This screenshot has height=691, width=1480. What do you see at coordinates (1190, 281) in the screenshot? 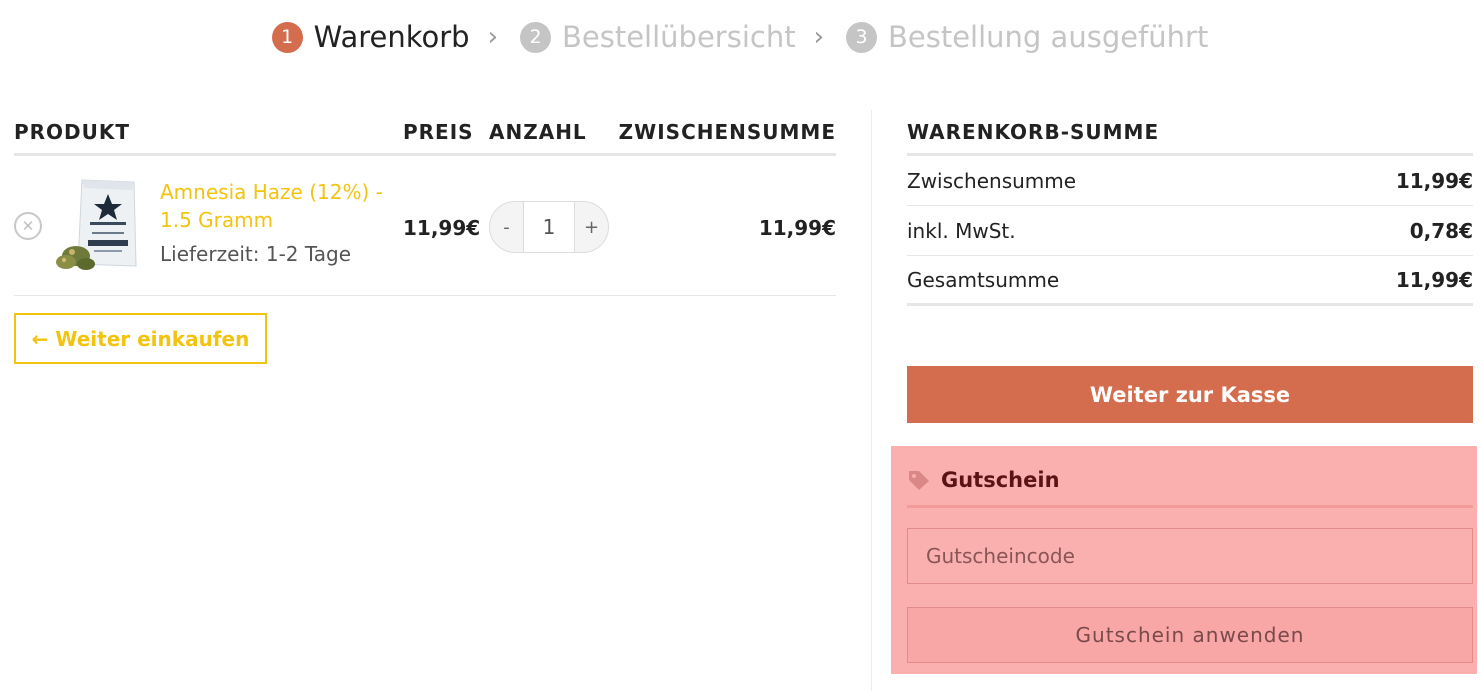
I see `totals-row-grand-total: Gesamtsumme 11,99€` at bounding box center [1190, 281].